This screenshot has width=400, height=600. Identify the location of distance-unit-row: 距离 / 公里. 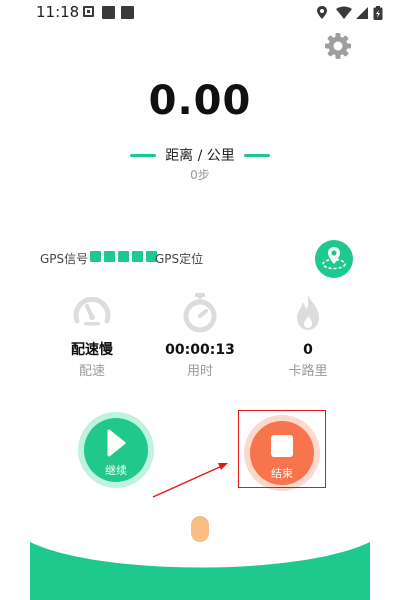
(200, 155).